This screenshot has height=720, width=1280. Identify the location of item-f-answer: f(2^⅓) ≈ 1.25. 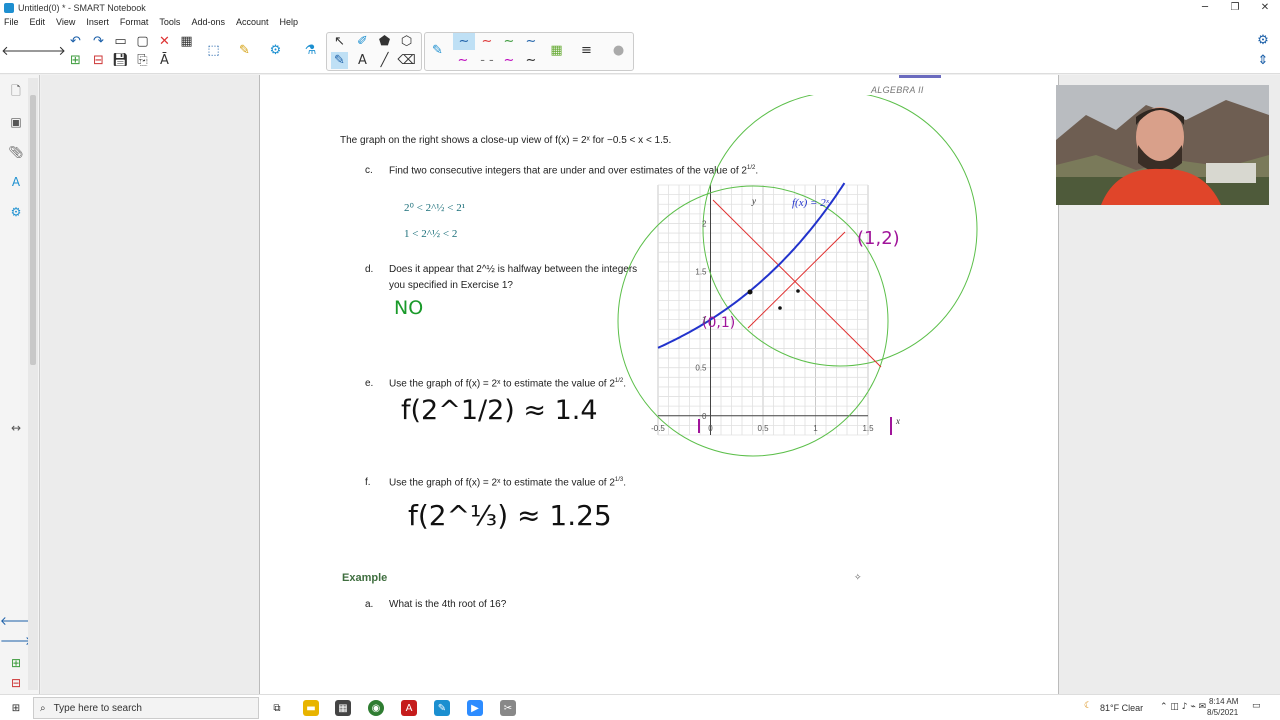
(510, 515).